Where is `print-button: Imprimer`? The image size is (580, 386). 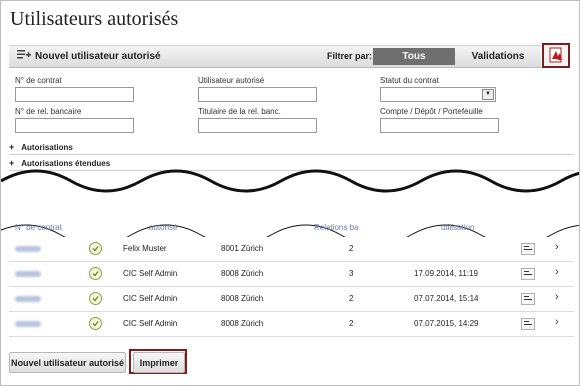
print-button: Imprimer is located at coordinates (159, 362).